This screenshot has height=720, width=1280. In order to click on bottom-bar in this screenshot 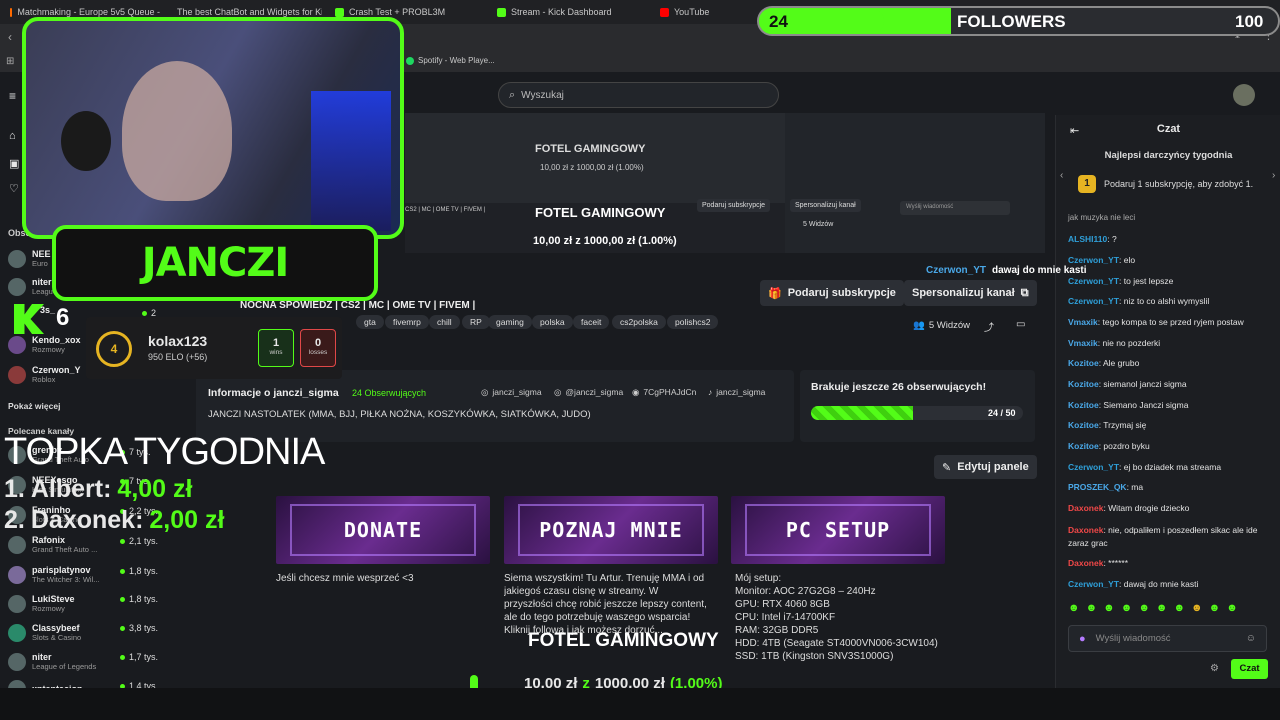, I will do `click(640, 704)`.